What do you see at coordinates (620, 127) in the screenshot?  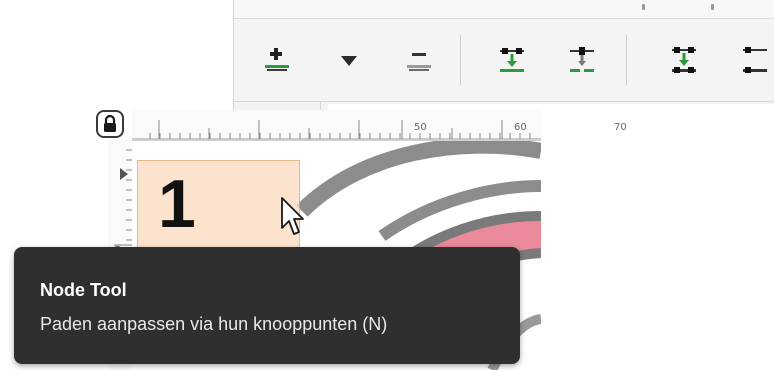 I see `ruler-label: 70` at bounding box center [620, 127].